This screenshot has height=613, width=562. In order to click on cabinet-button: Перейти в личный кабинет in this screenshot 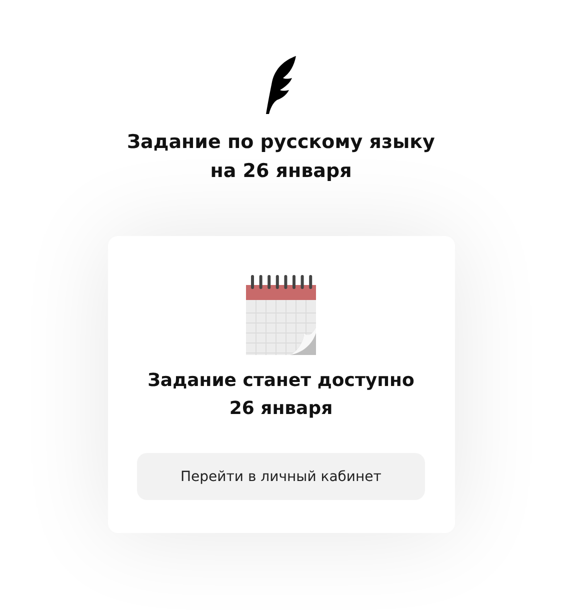, I will do `click(281, 476)`.